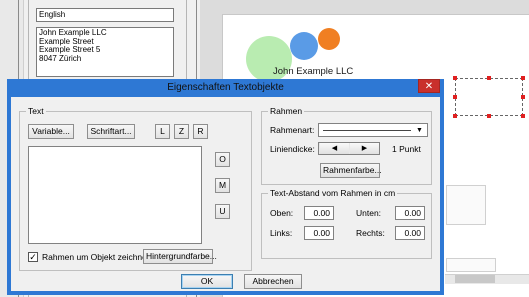  Describe the element at coordinates (222, 211) in the screenshot. I see `valign-bottom-button: U` at that location.